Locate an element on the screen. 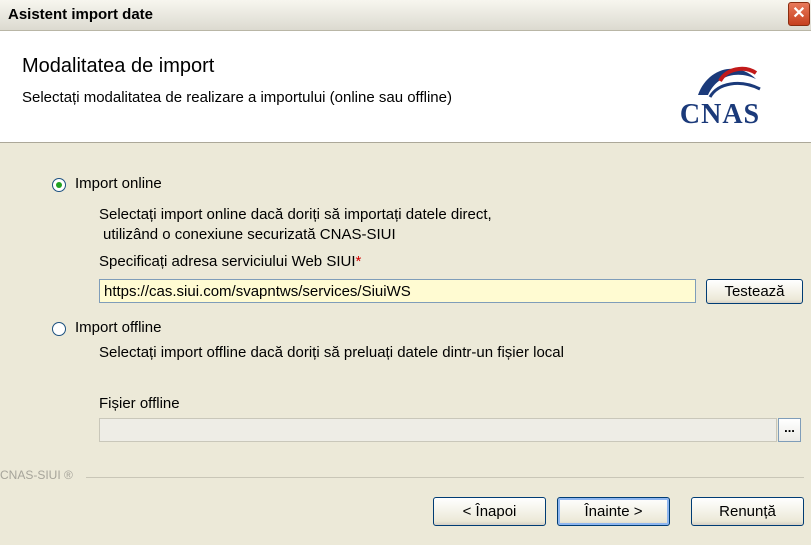 This screenshot has height=545, width=811. close-icon: ✕ is located at coordinates (799, 13).